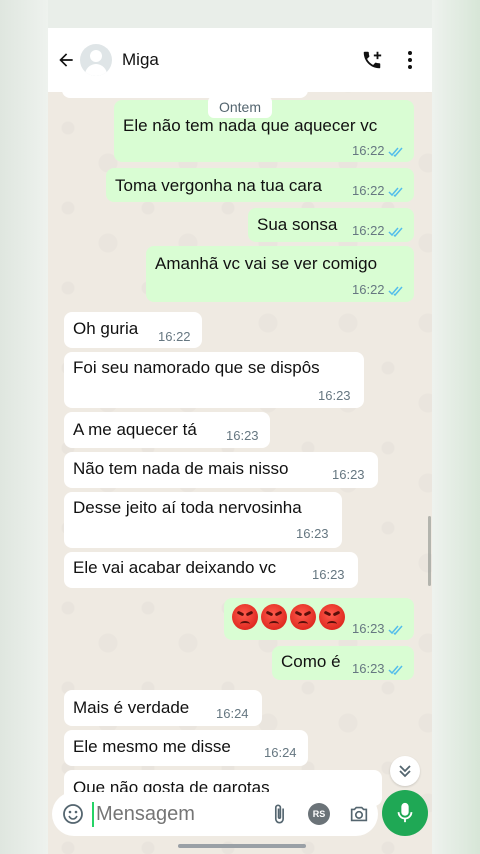  Describe the element at coordinates (279, 814) in the screenshot. I see `attach-icon` at that location.